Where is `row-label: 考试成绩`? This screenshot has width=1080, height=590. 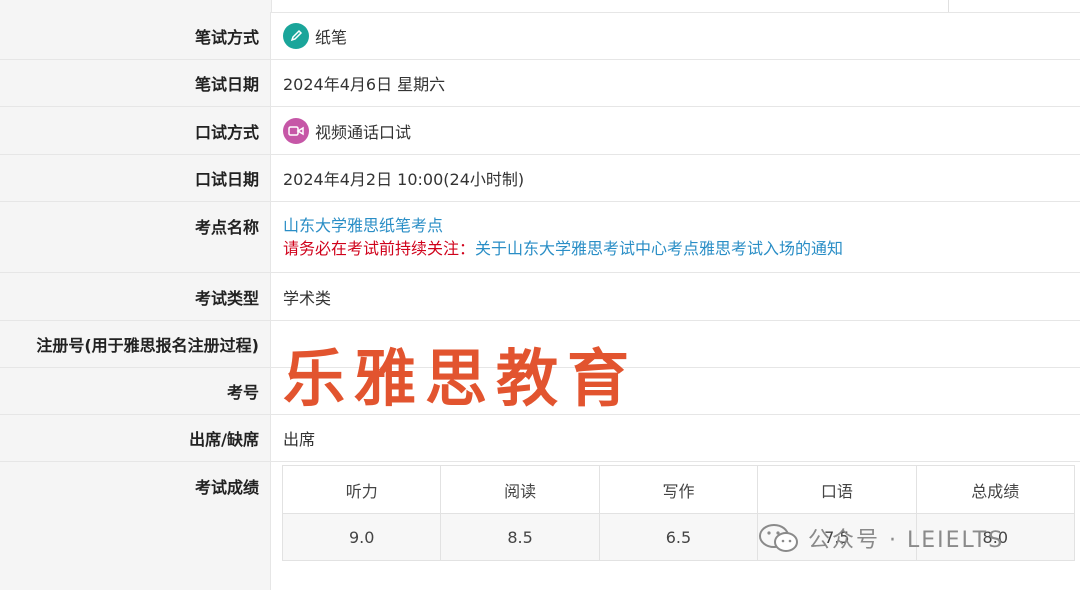 row-label: 考试成绩 is located at coordinates (135, 526).